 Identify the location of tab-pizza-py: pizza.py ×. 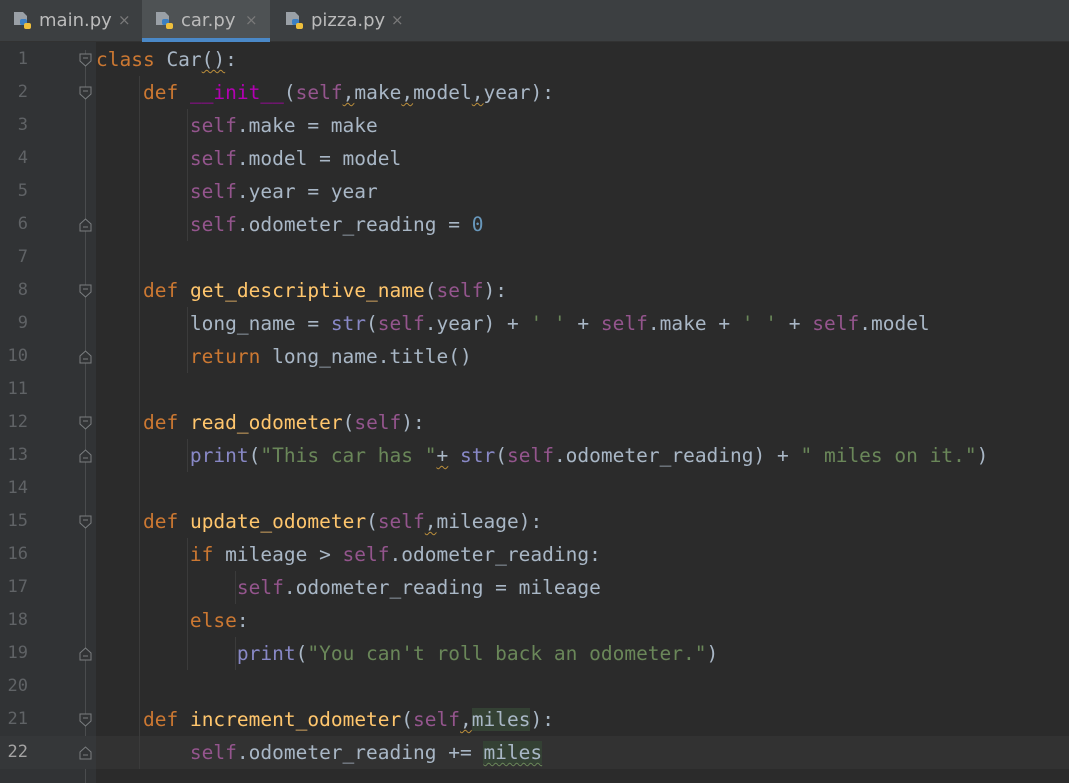
(346, 21).